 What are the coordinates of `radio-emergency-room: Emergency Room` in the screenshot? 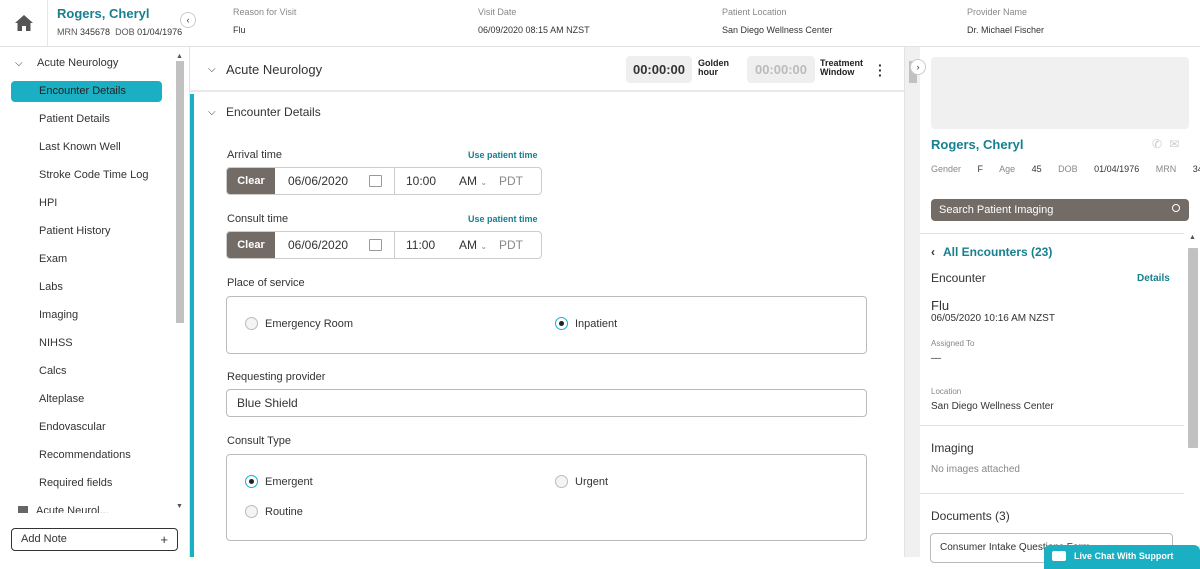 It's located at (299, 323).